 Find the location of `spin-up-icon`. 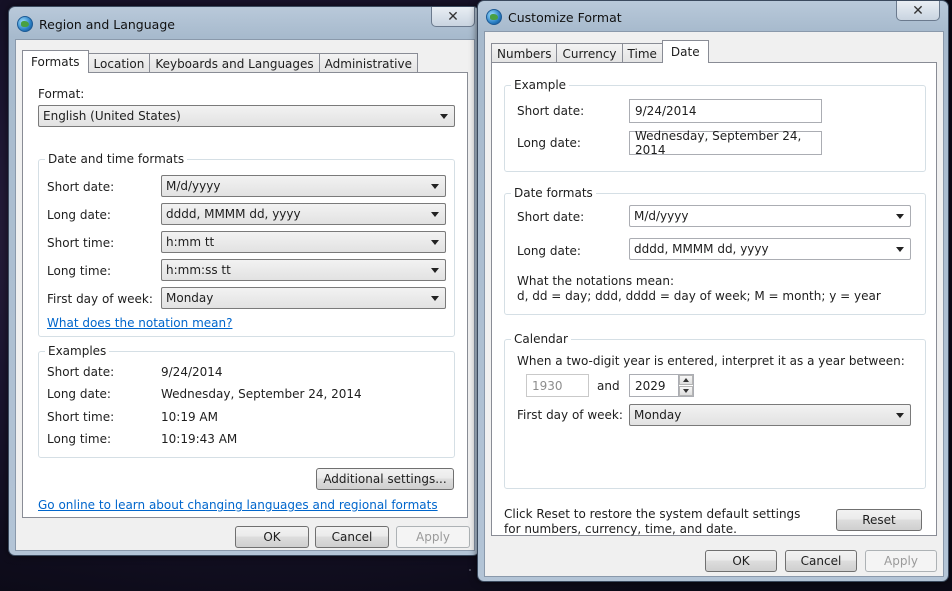

spin-up-icon is located at coordinates (686, 380).